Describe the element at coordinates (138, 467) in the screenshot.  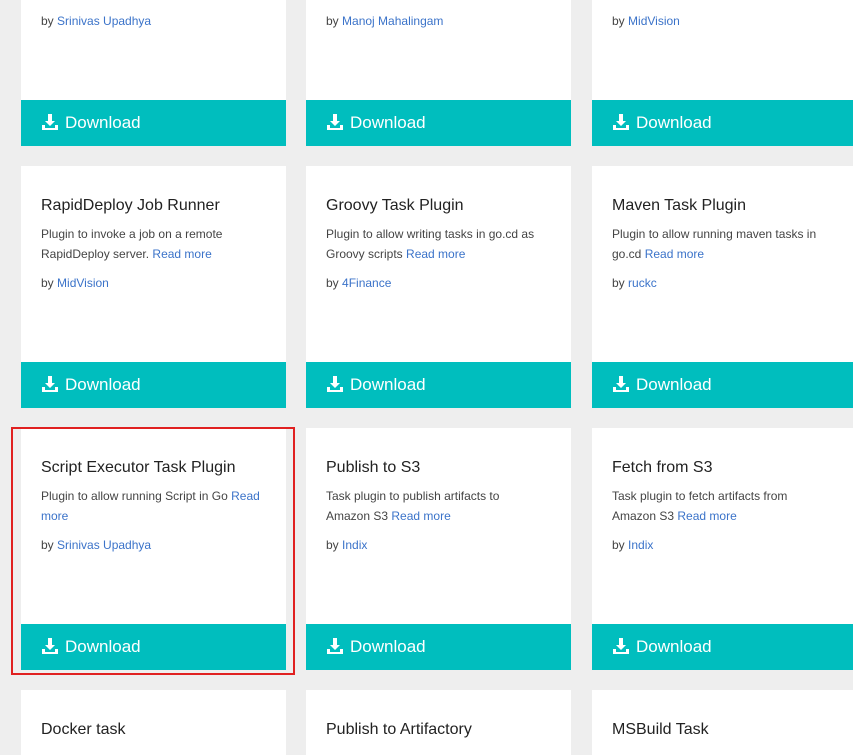
I see `plugin-title: Script Executor Task Plugin` at that location.